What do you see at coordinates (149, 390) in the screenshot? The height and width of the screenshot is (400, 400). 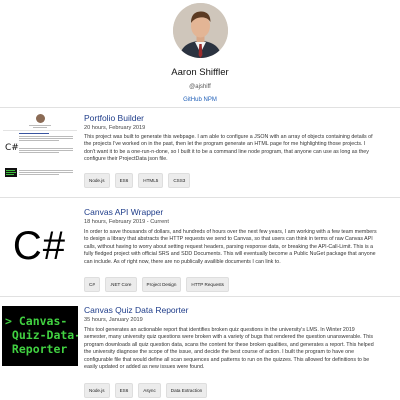 I see `tag: Async` at bounding box center [149, 390].